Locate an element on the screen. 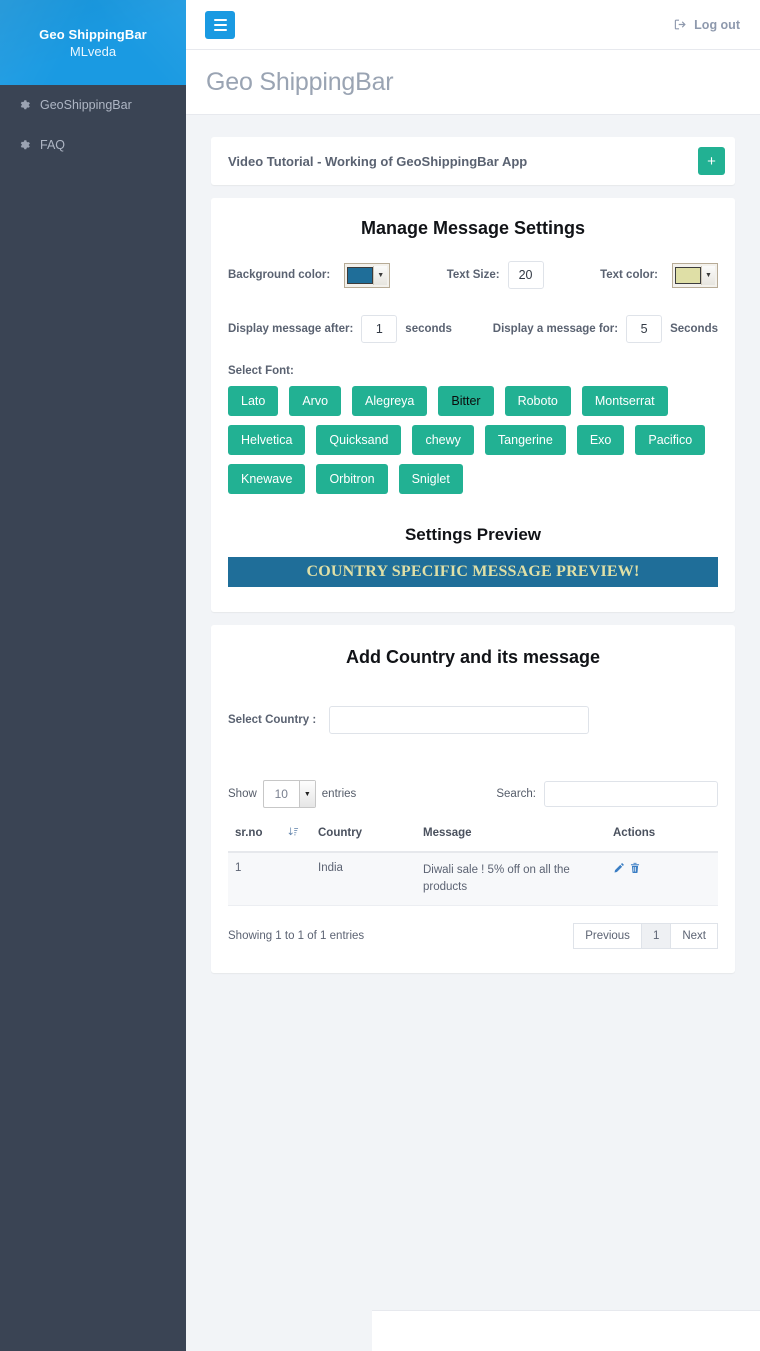 Image resolution: width=760 pixels, height=1351 pixels. font-button-quicksand: Quicksand is located at coordinates (359, 440).